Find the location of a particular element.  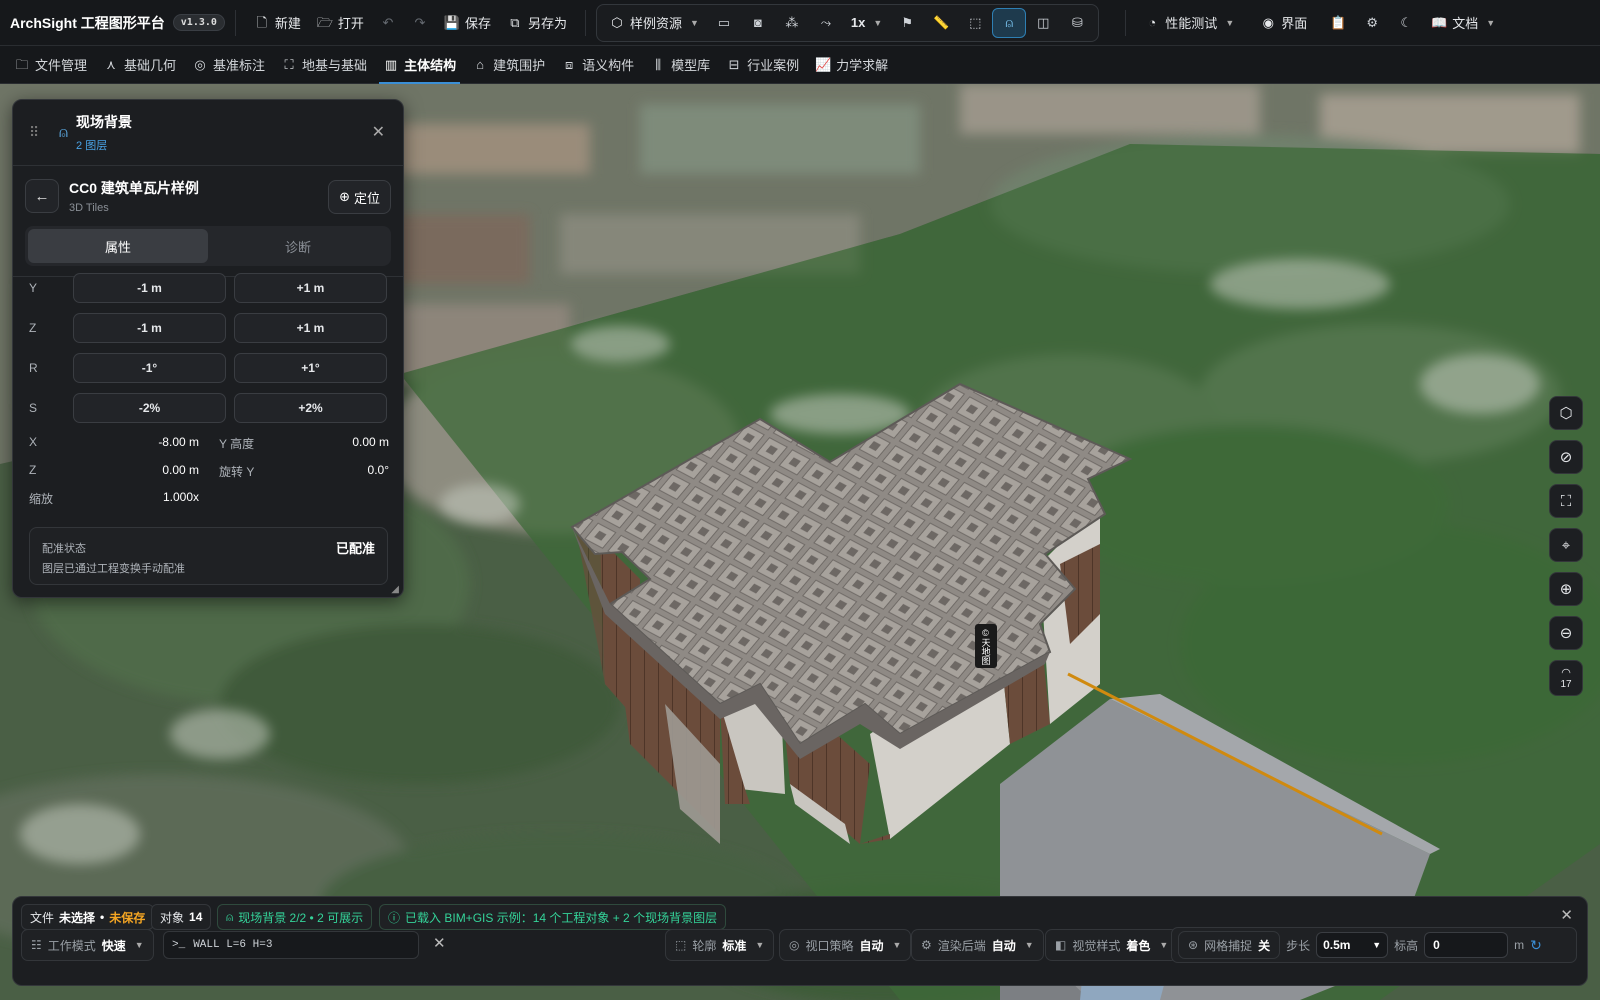

briefcase-icon: ⊟ is located at coordinates (734, 64).